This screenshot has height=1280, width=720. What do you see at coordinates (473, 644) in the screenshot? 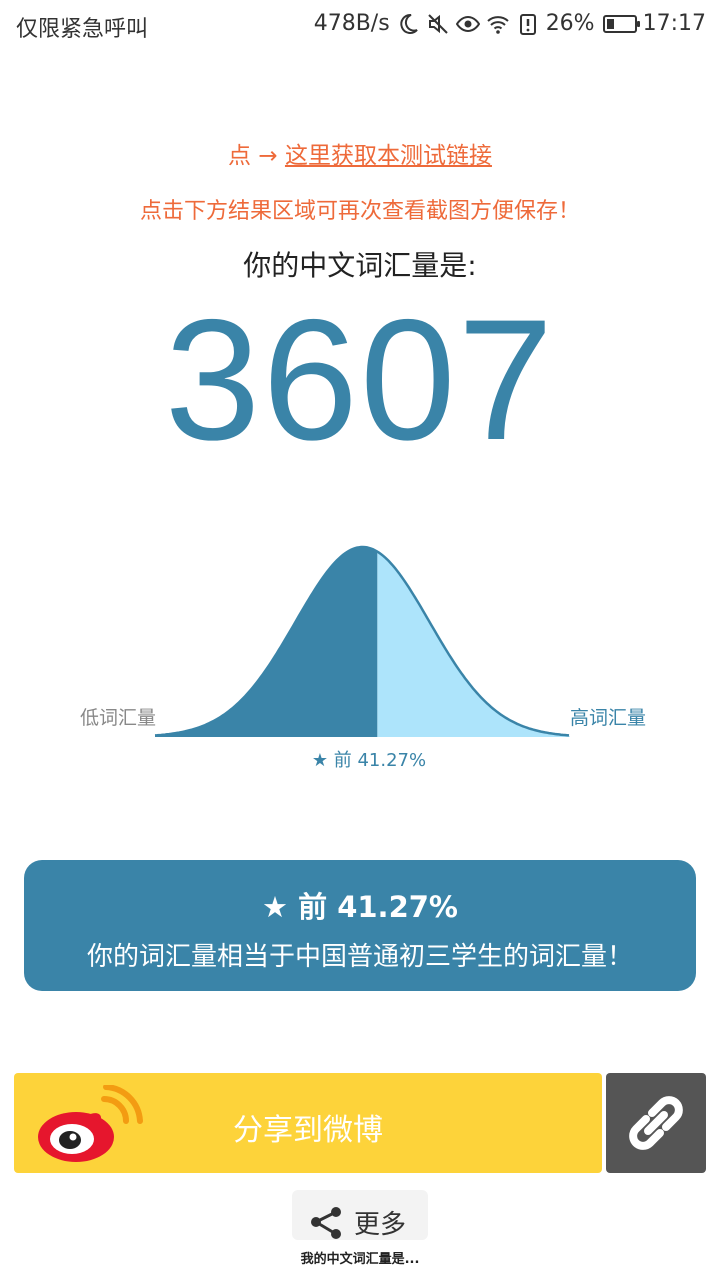
I see `curve-area-remaining` at bounding box center [473, 644].